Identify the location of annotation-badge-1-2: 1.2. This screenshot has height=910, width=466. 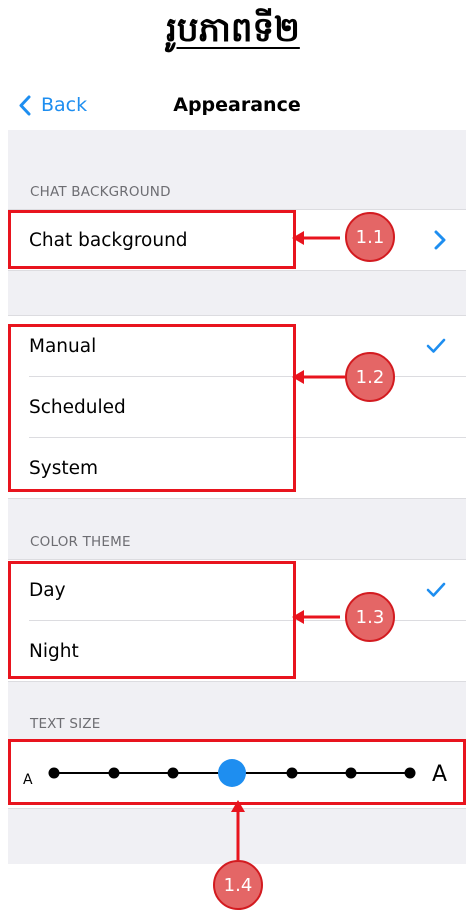
(370, 377).